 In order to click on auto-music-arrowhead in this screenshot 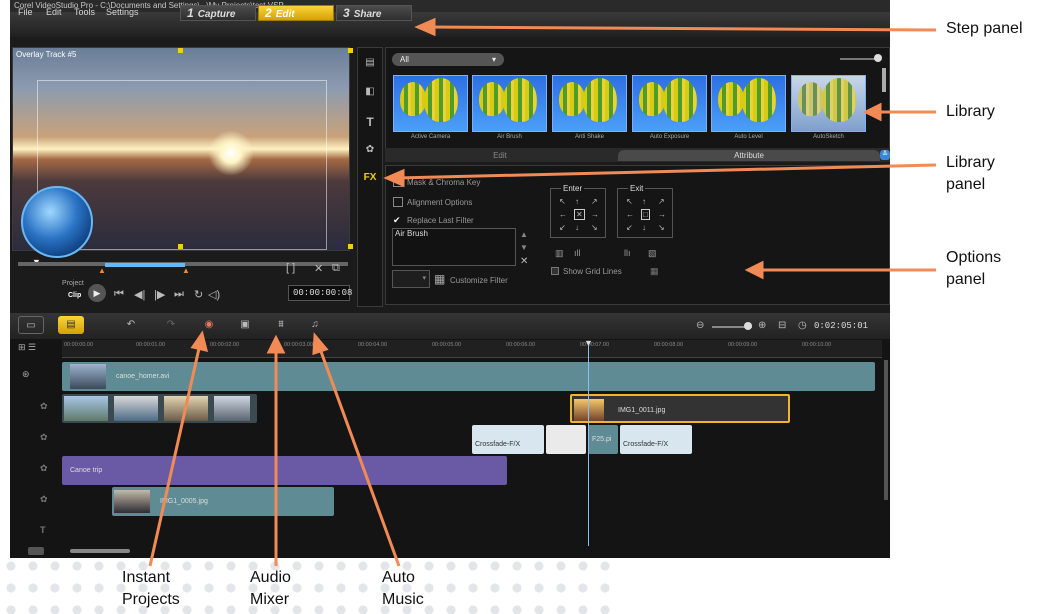, I will do `click(320, 344)`.